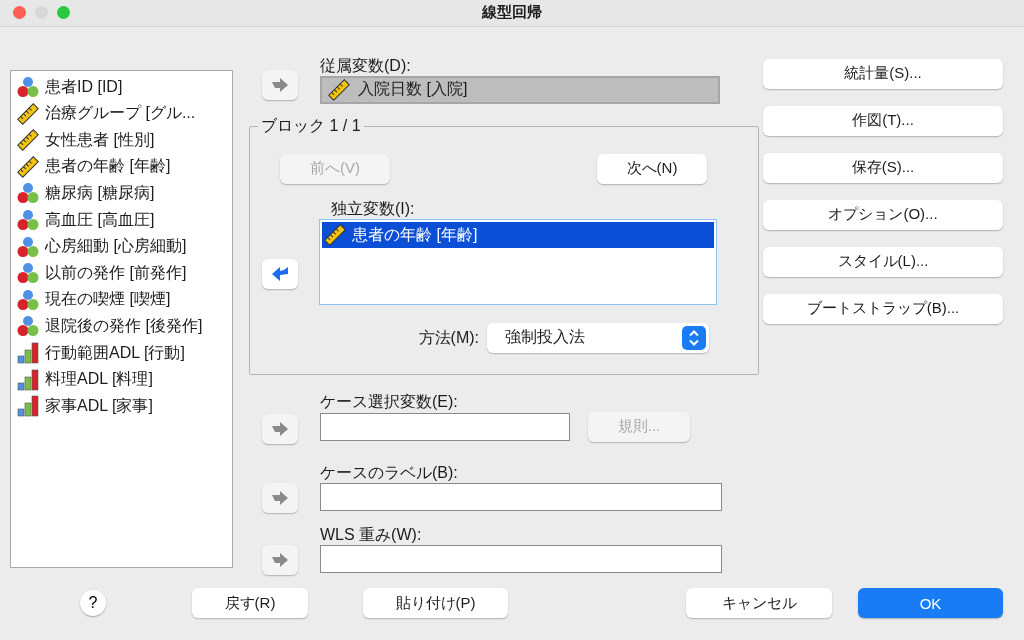 The image size is (1024, 640). Describe the element at coordinates (389, 472) in the screenshot. I see `field-label: ケースのラベル(B):` at that location.